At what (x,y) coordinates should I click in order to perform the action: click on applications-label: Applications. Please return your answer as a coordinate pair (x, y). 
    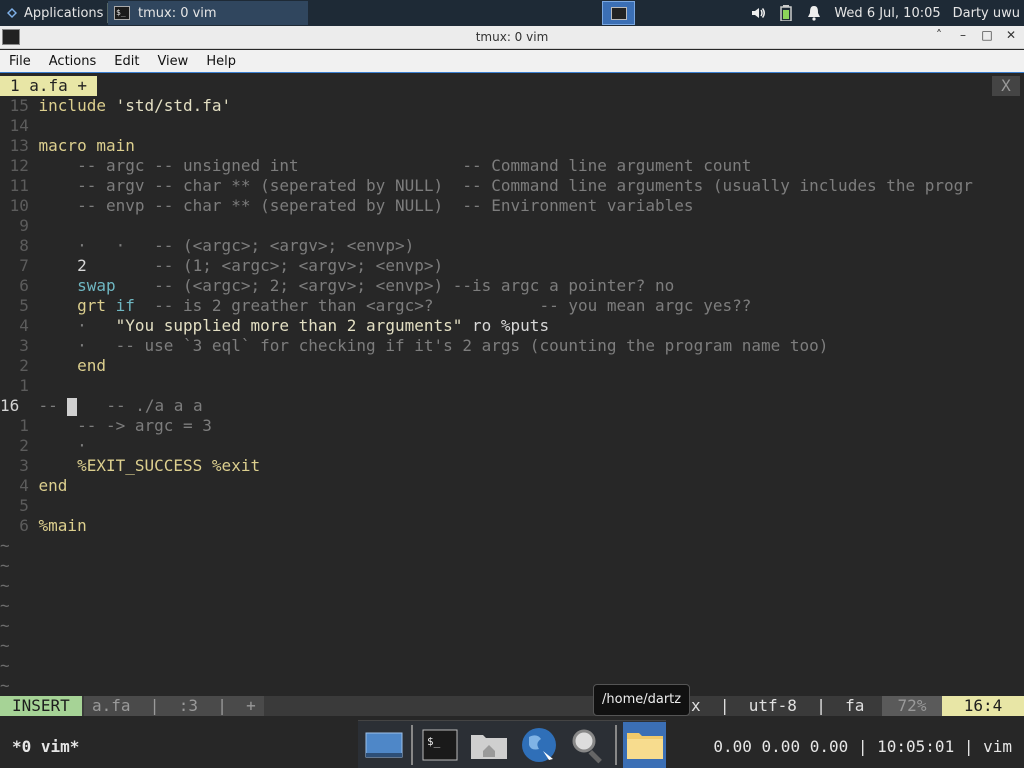
    Looking at the image, I should click on (64, 13).